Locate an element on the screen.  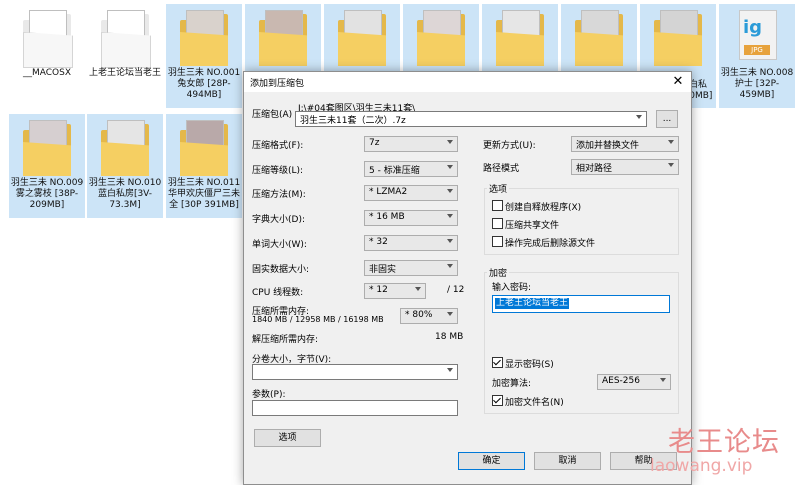
cpu-label: CPU 线程数: is located at coordinates (278, 293).